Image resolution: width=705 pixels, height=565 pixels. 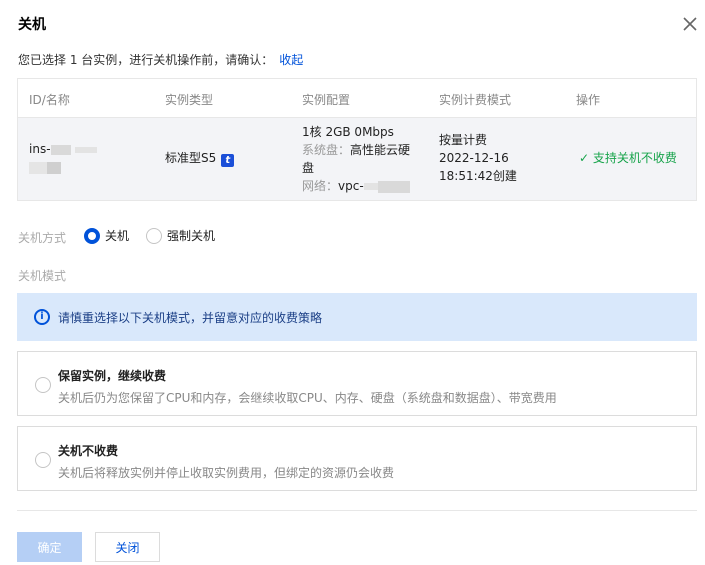 What do you see at coordinates (85, 149) in the screenshot?
I see `redacted-id-tail` at bounding box center [85, 149].